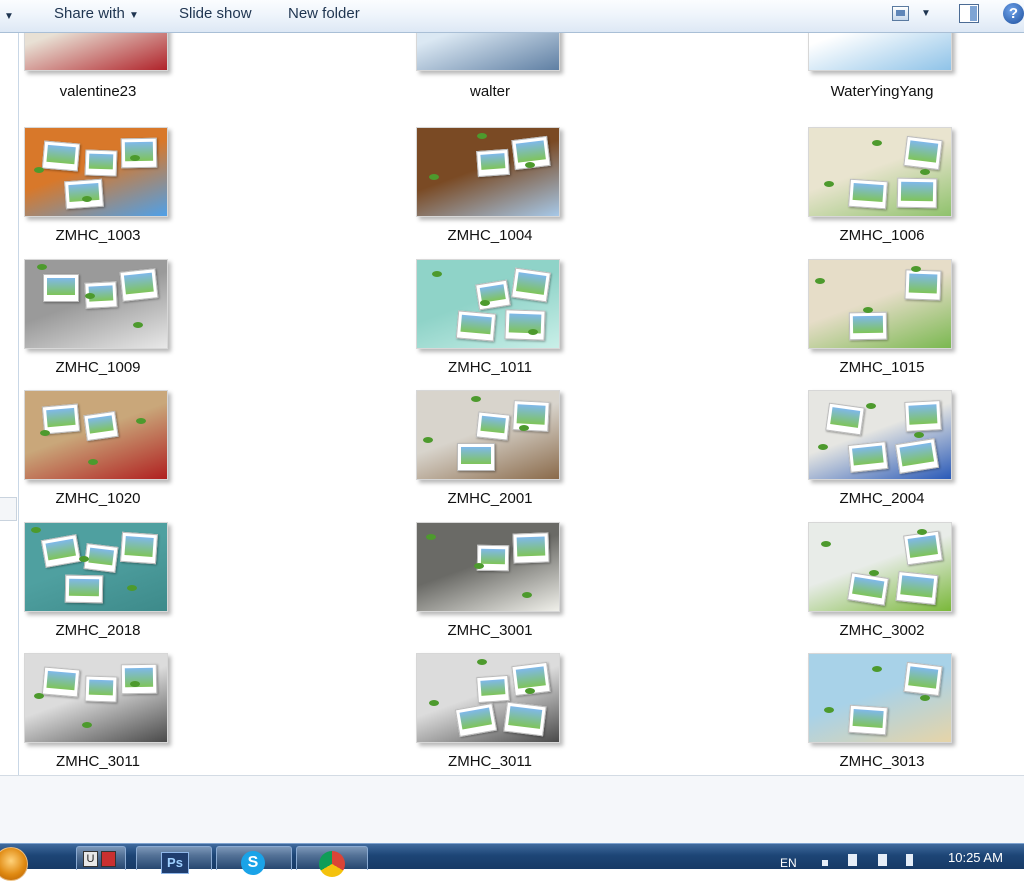 The height and width of the screenshot is (881, 1024). I want to click on details-pane, so click(512, 809).